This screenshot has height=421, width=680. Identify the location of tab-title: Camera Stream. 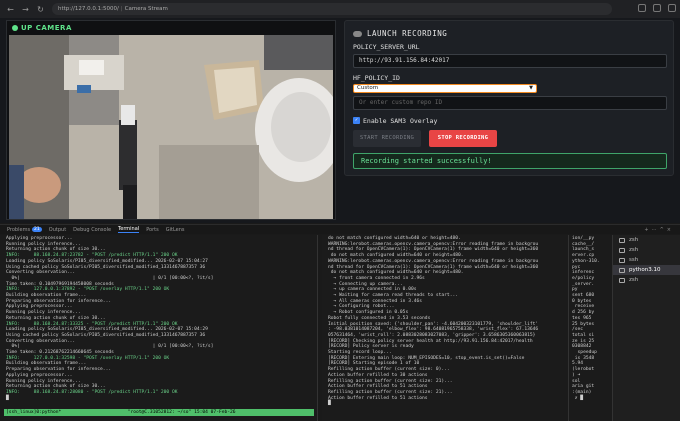
(146, 9).